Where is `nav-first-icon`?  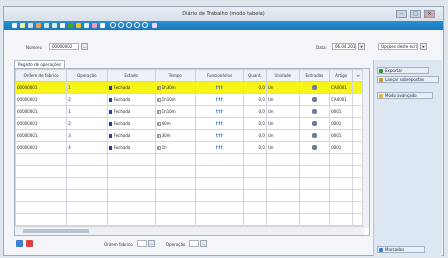 nav-first-icon is located at coordinates (113, 25).